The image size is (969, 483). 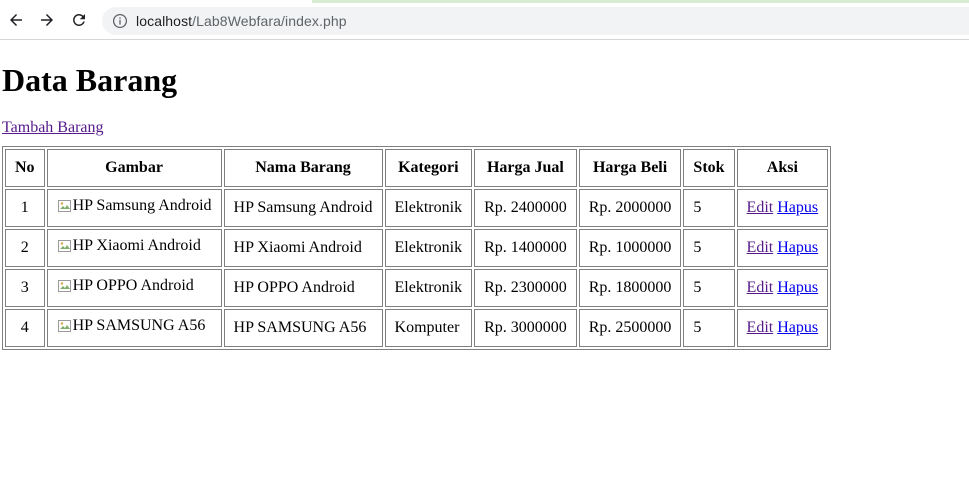 What do you see at coordinates (630, 248) in the screenshot?
I see `cell-harga-beli: Rp. 1000000` at bounding box center [630, 248].